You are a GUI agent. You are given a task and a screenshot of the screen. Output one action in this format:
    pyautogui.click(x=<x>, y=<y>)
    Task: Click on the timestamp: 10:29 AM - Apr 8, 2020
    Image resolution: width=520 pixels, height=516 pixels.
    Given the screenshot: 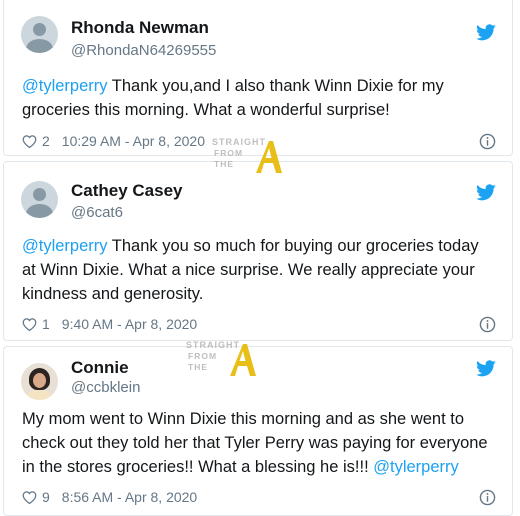 What is the action you would take?
    pyautogui.click(x=133, y=141)
    